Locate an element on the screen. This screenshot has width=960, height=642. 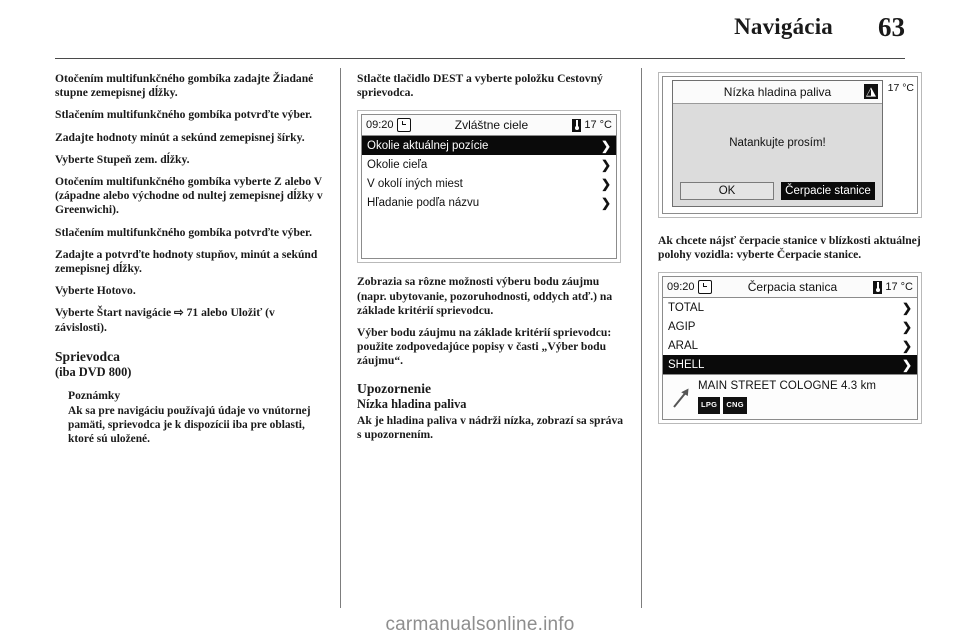
screen-status-bar: 09:20 Čerpacia stanica 17 °C is located at coordinates (790, 288).